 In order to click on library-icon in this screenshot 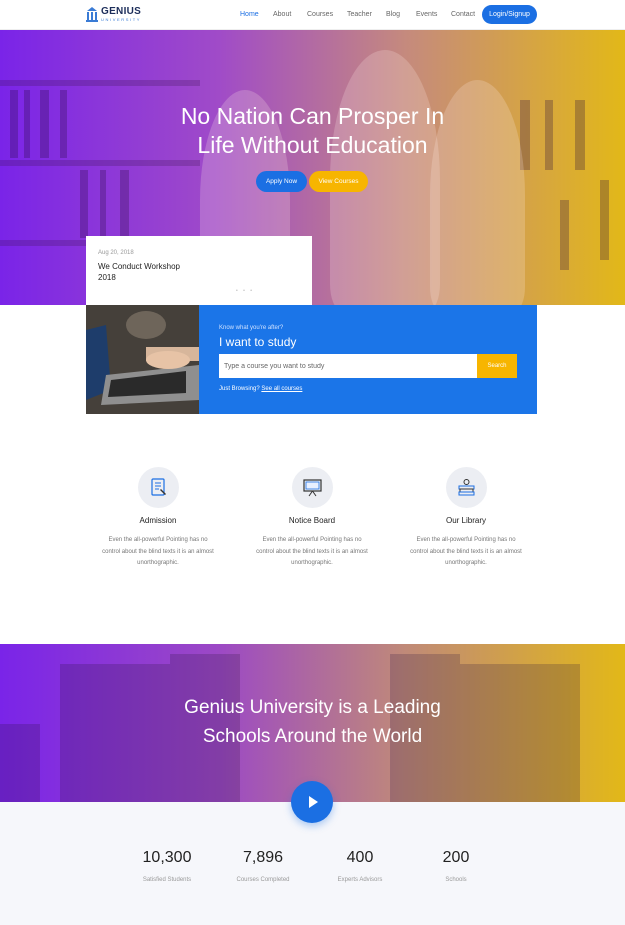, I will do `click(466, 487)`.